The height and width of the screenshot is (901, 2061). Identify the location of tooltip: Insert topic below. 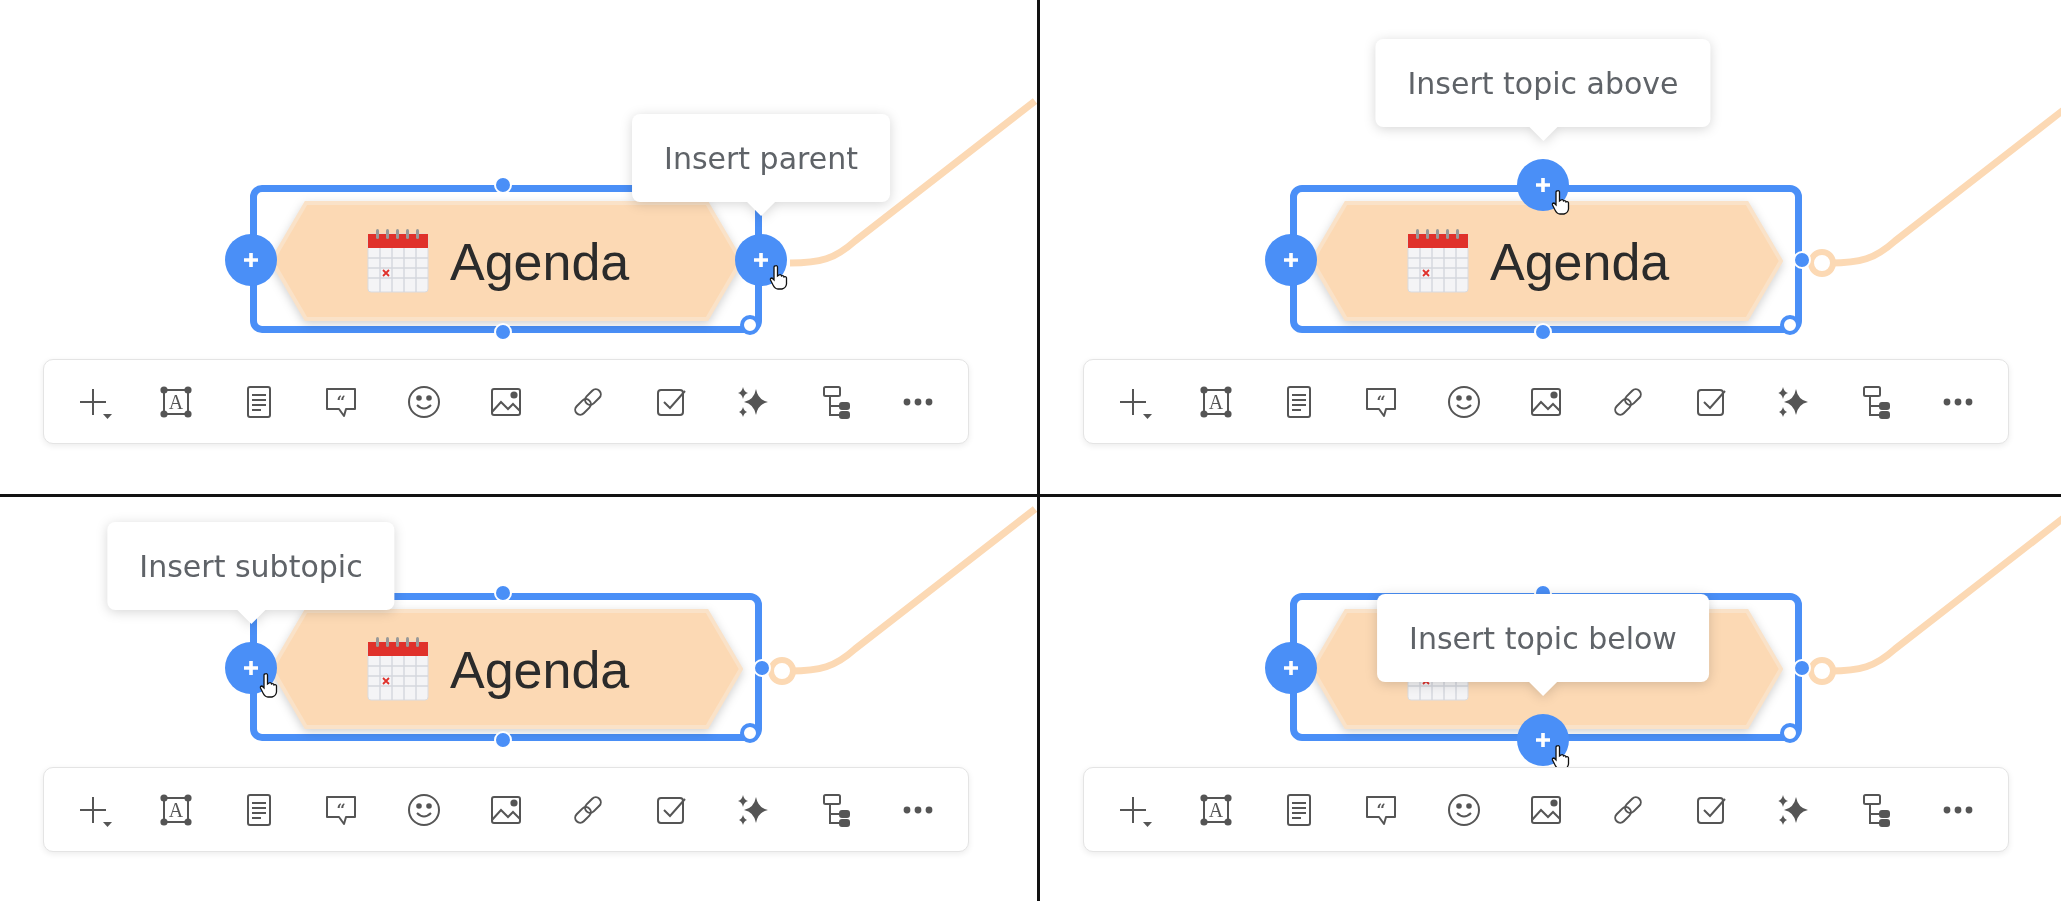
(1543, 645).